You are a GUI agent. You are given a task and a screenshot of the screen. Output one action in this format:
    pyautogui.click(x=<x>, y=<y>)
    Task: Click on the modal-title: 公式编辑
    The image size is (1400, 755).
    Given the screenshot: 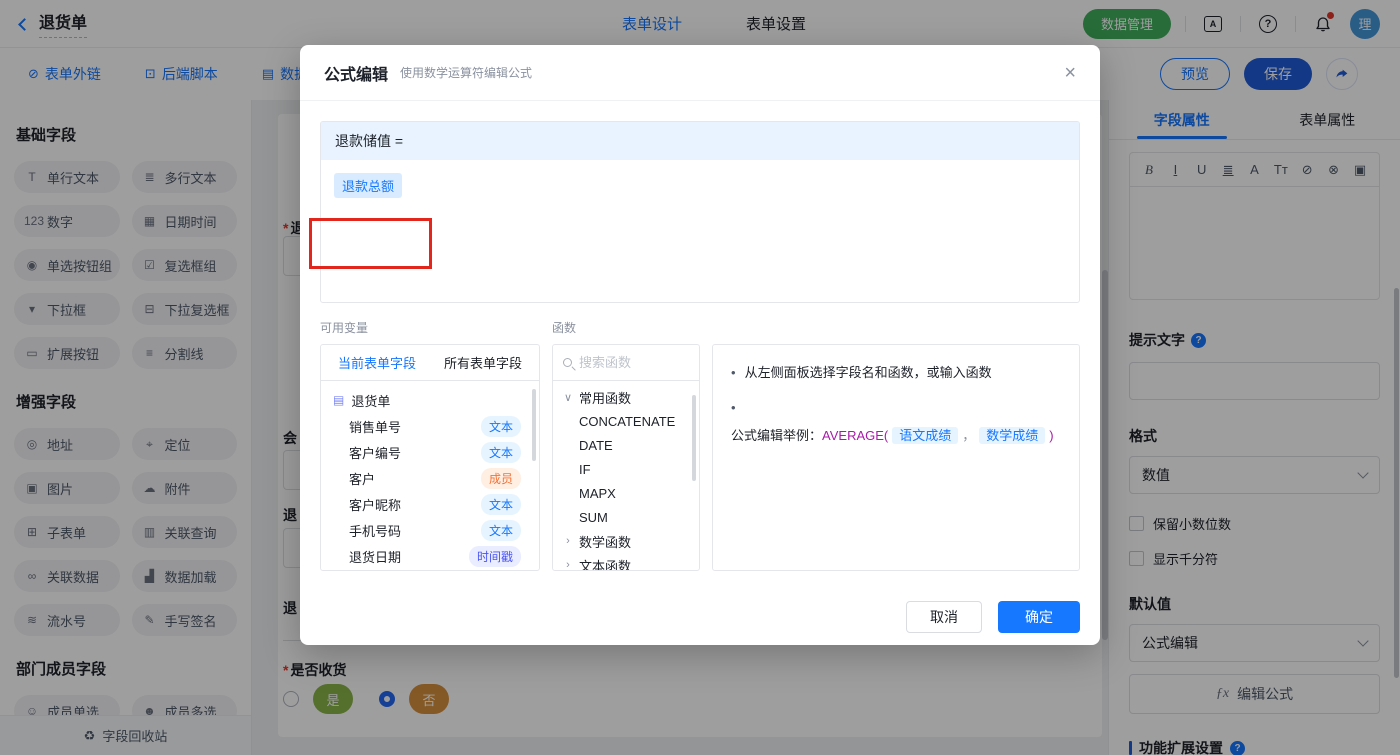 What is the action you would take?
    pyautogui.click(x=356, y=75)
    